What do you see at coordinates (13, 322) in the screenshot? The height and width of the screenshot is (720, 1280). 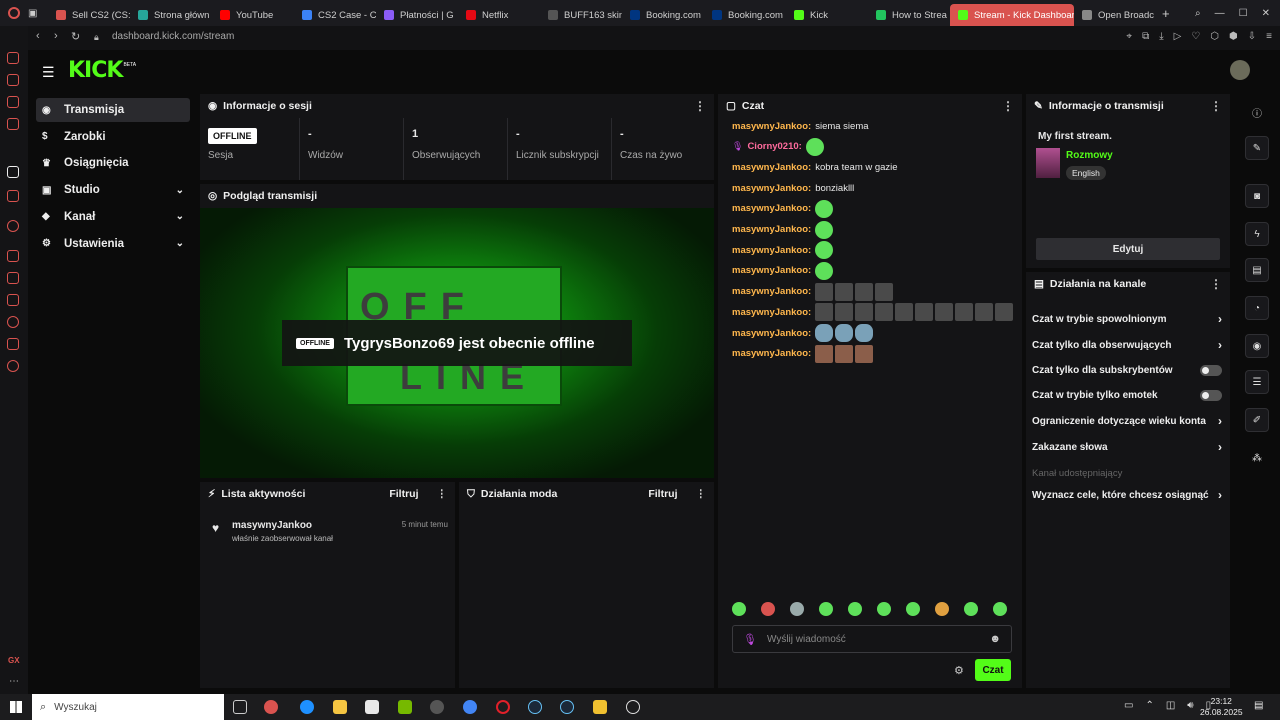 I see `history-icon` at bounding box center [13, 322].